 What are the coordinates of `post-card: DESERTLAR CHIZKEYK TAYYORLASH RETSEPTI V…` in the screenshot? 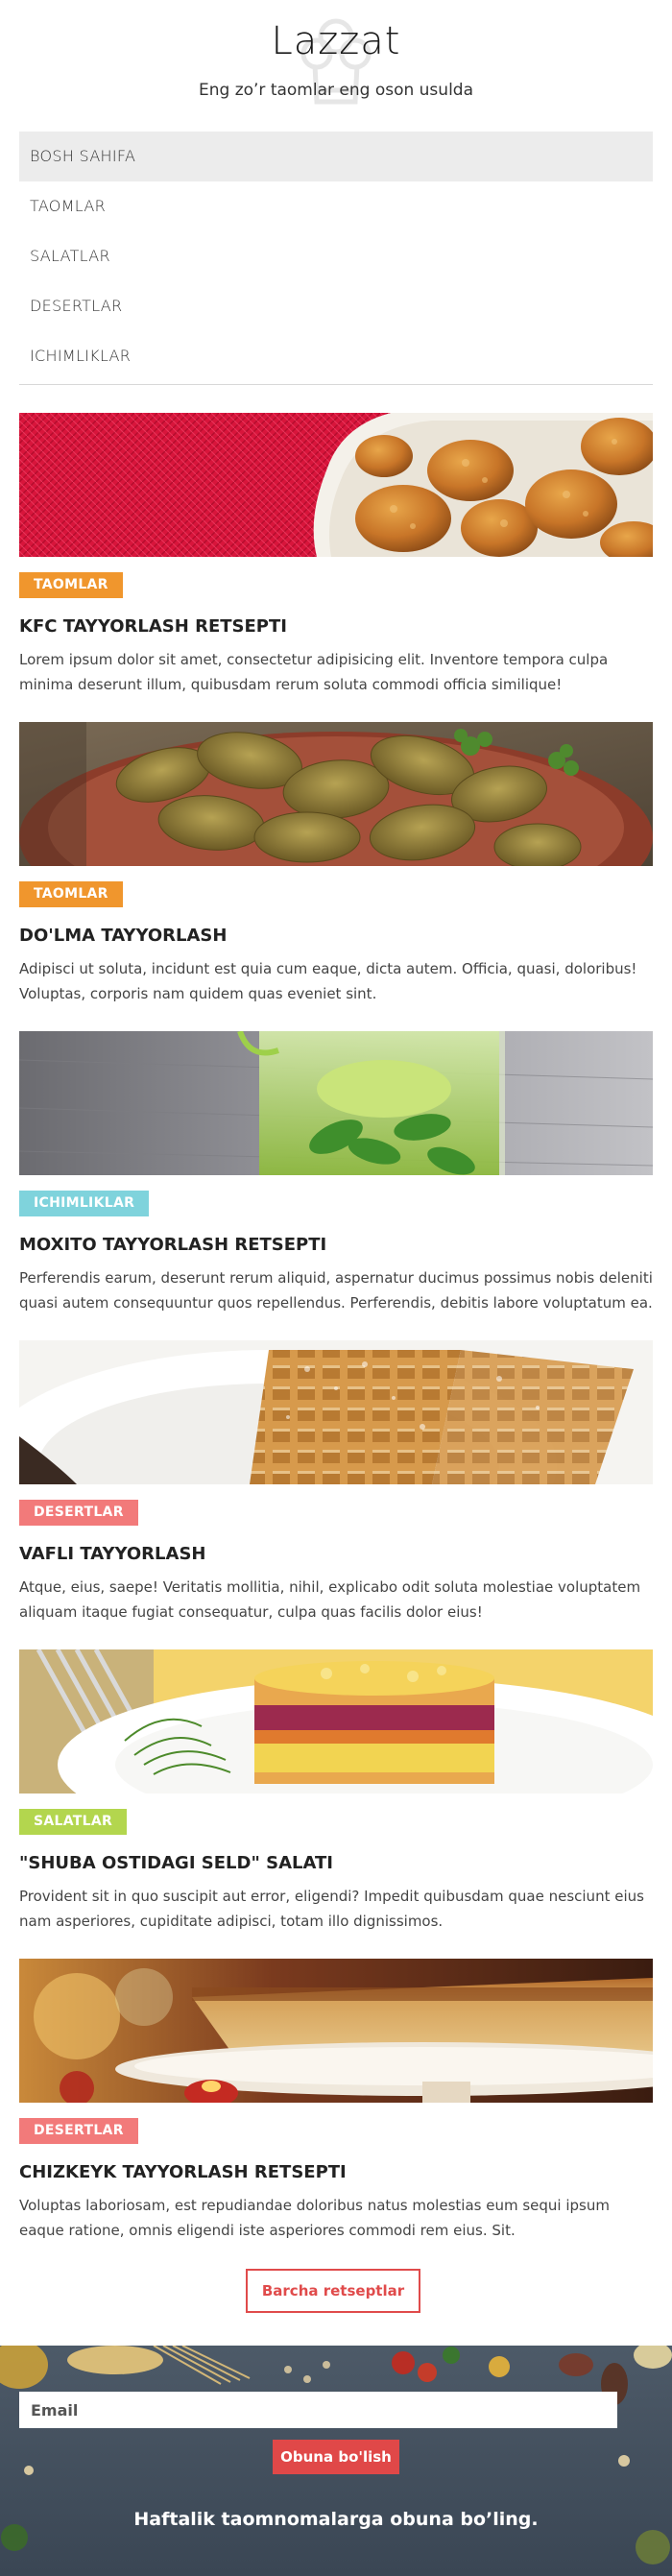 It's located at (336, 2099).